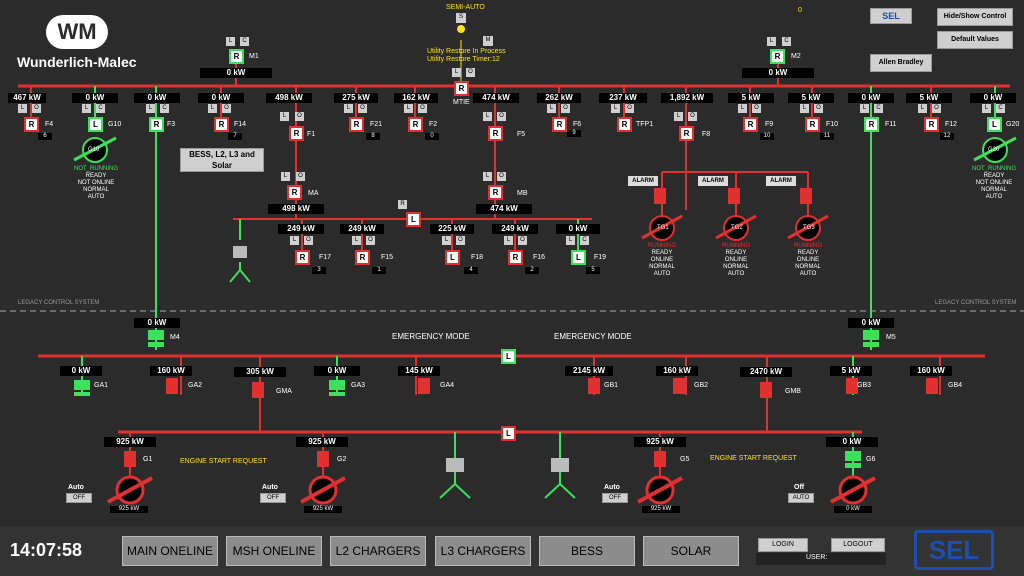 This screenshot has height=576, width=1024. What do you see at coordinates (660, 196) in the screenshot?
I see `tg1-breaker` at bounding box center [660, 196].